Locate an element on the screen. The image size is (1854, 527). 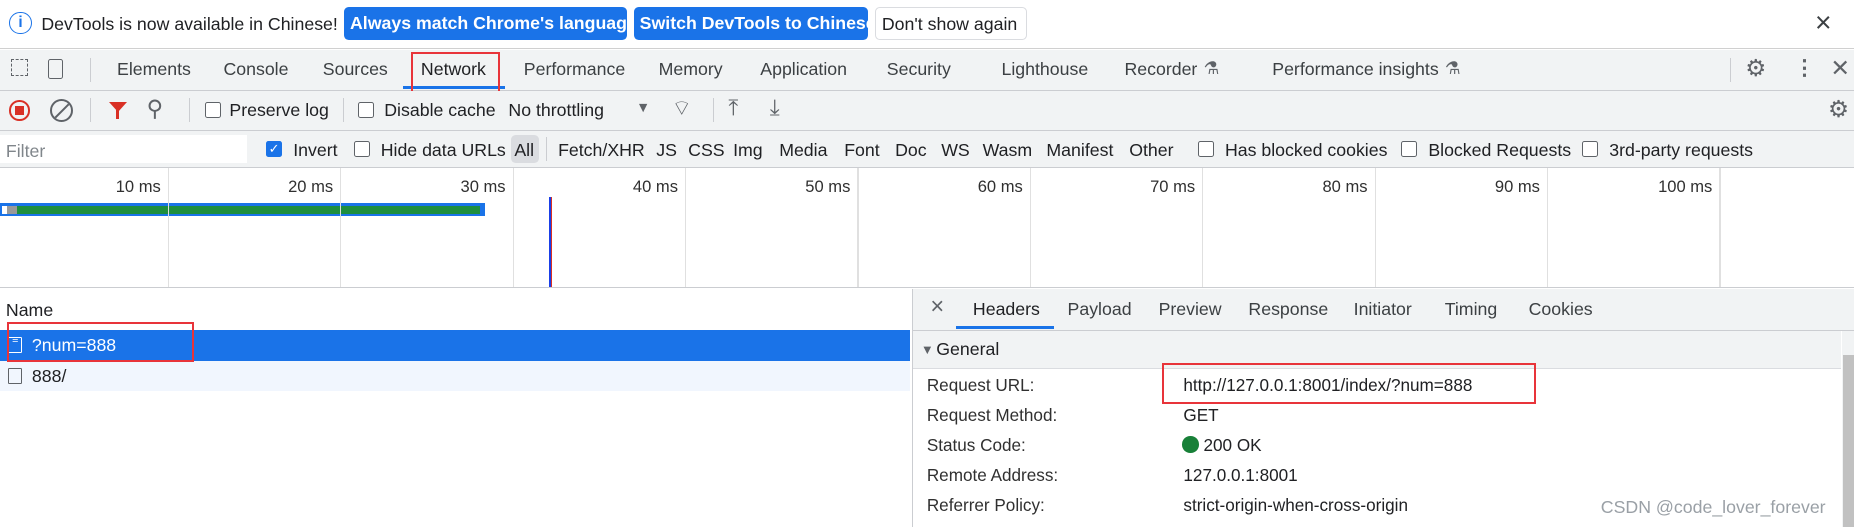
tab-performance: Performance is located at coordinates (574, 69).